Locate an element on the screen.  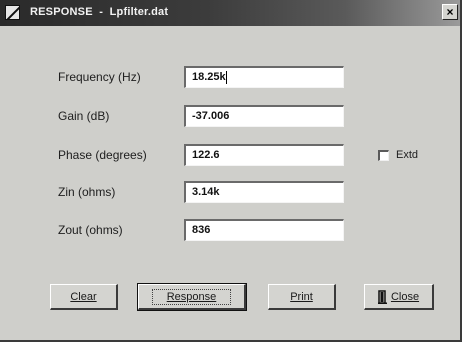
print-button: Print is located at coordinates (302, 297).